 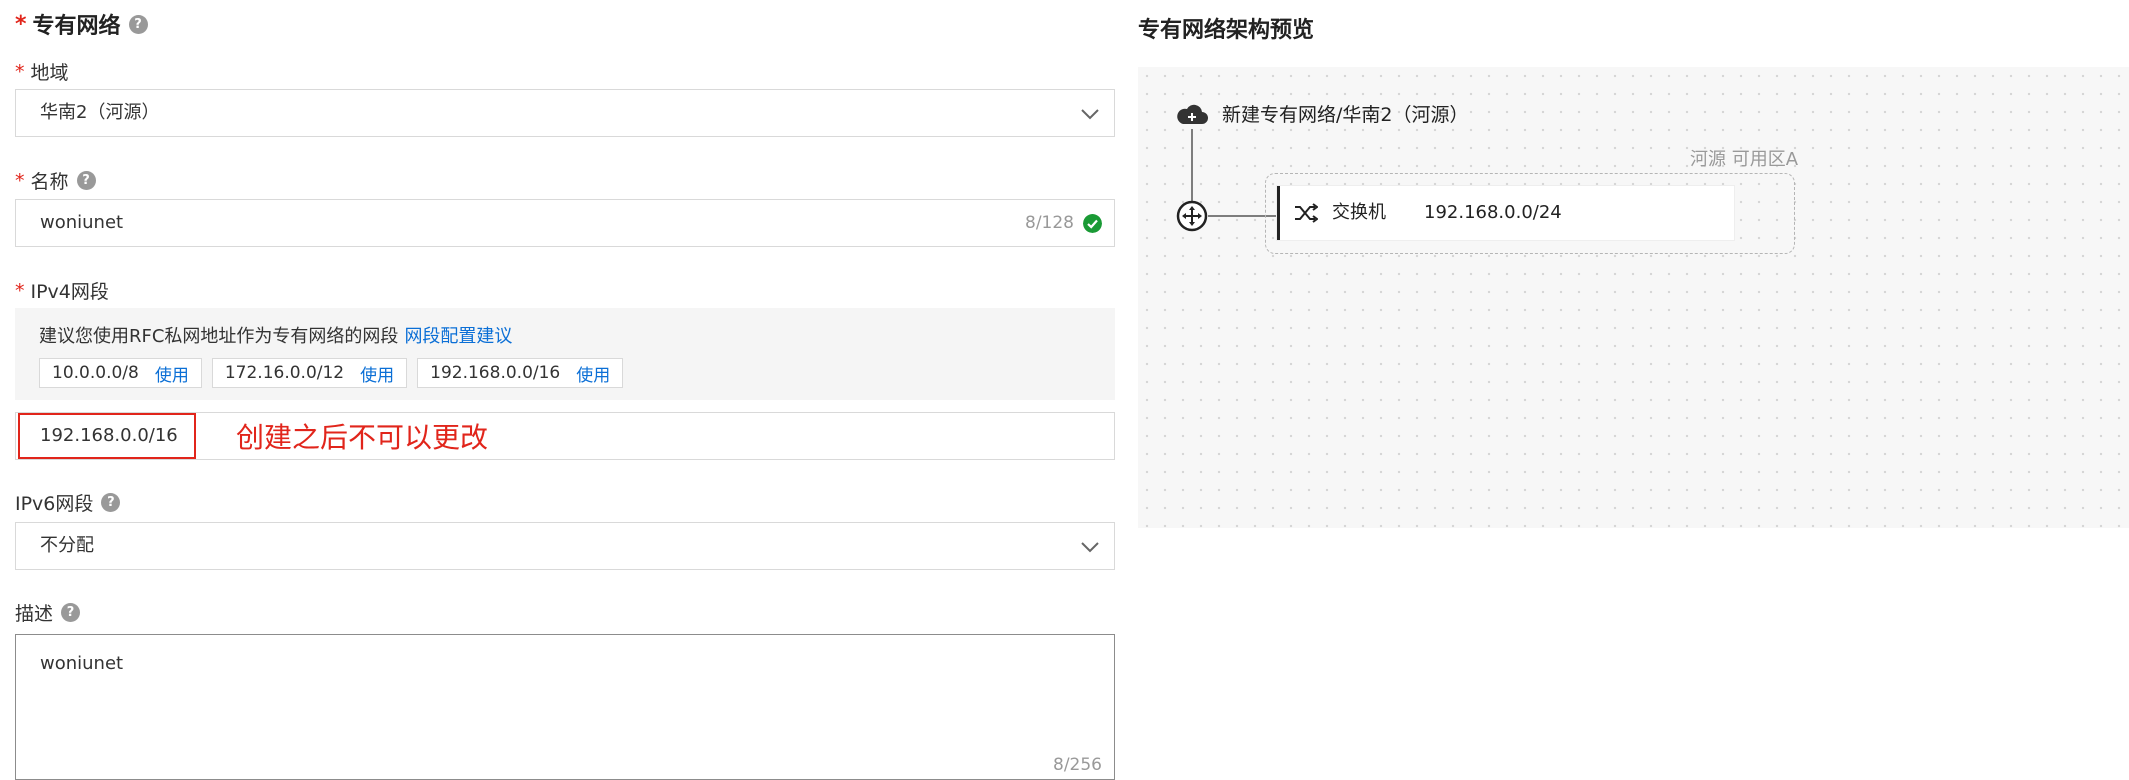 I want to click on section-title: * 专有网络 ?, so click(x=81, y=24).